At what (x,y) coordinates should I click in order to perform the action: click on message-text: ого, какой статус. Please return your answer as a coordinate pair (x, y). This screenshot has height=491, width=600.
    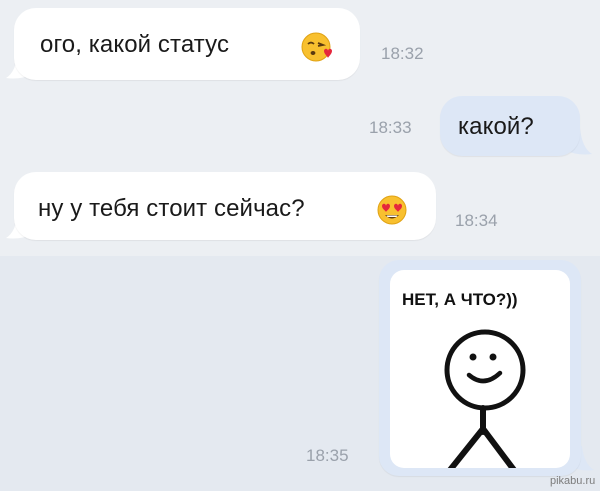
    Looking at the image, I should click on (135, 44).